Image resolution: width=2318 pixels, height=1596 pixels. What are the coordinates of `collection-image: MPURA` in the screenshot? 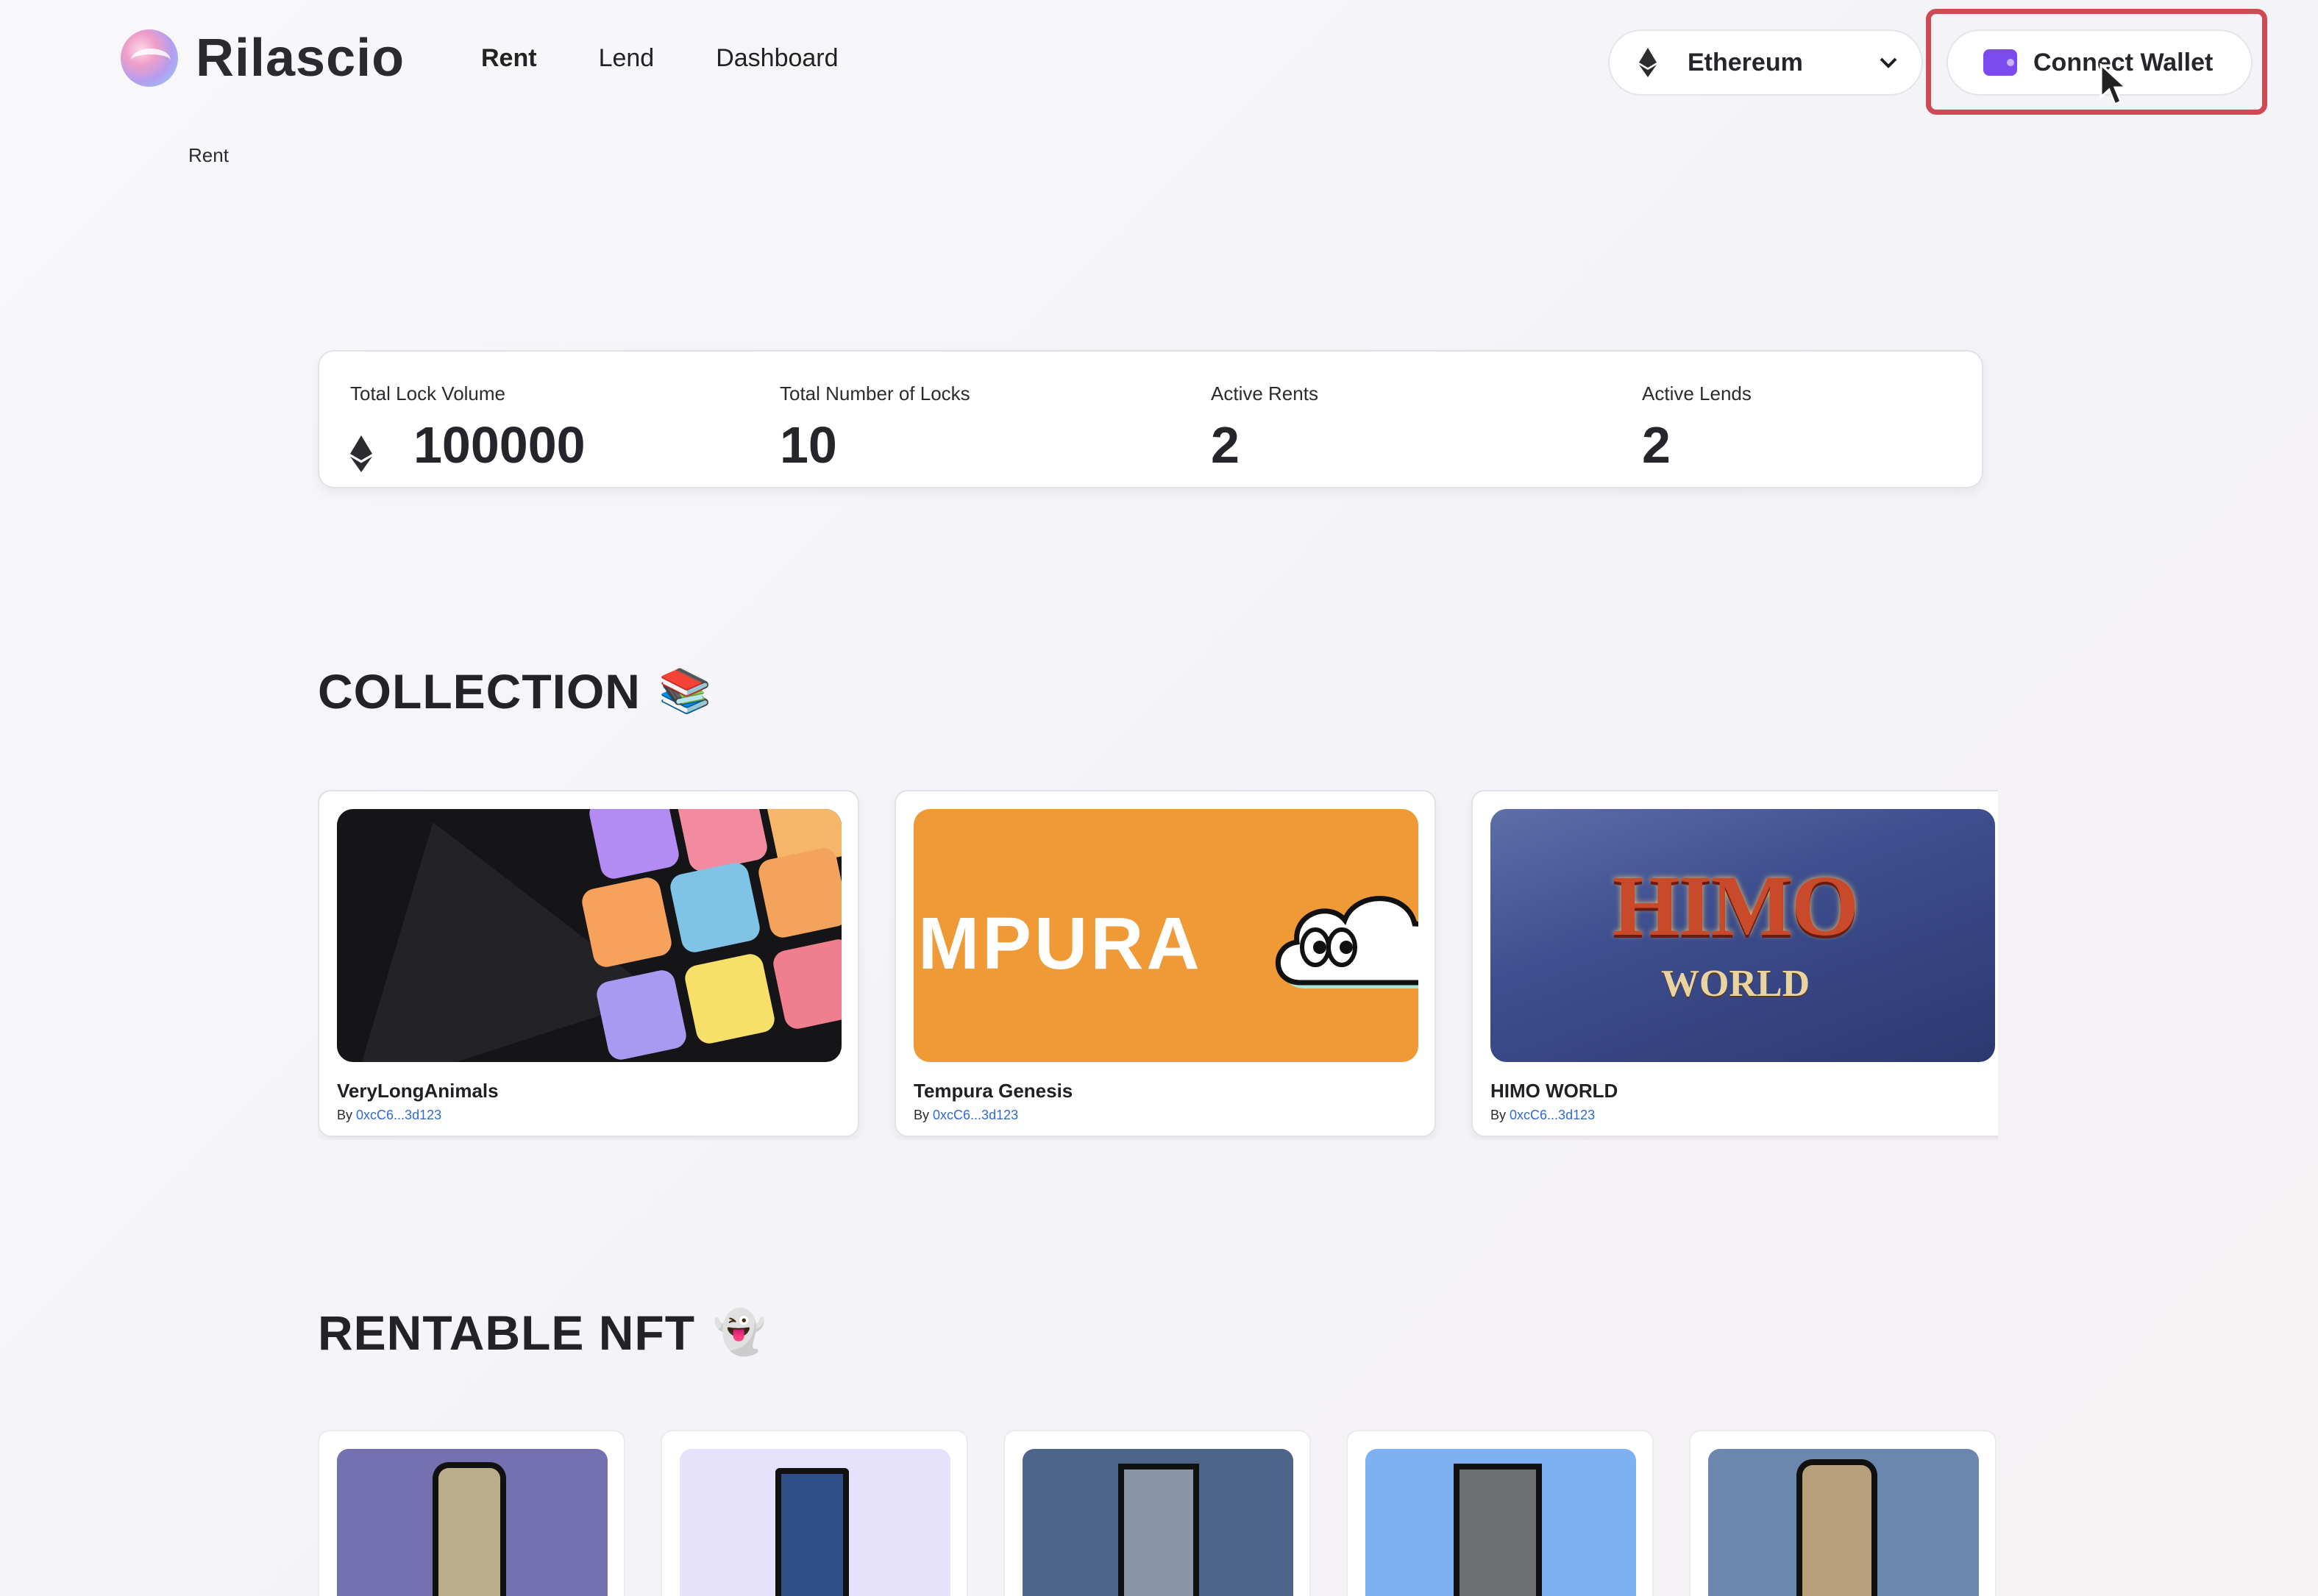 It's located at (1166, 935).